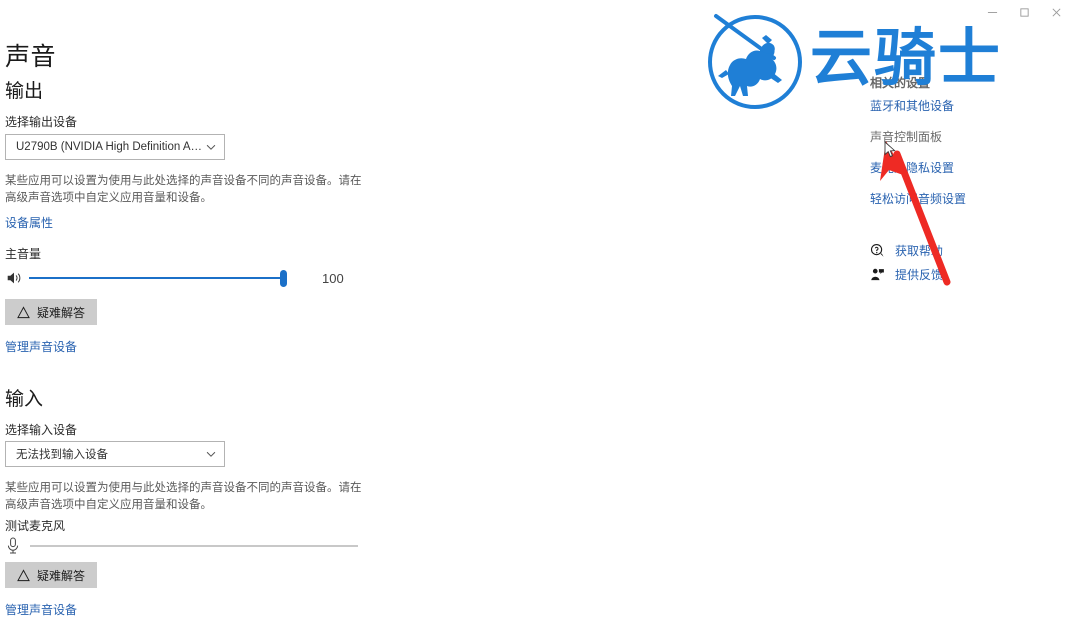  Describe the element at coordinates (194, 546) in the screenshot. I see `mic-level-meter` at that location.